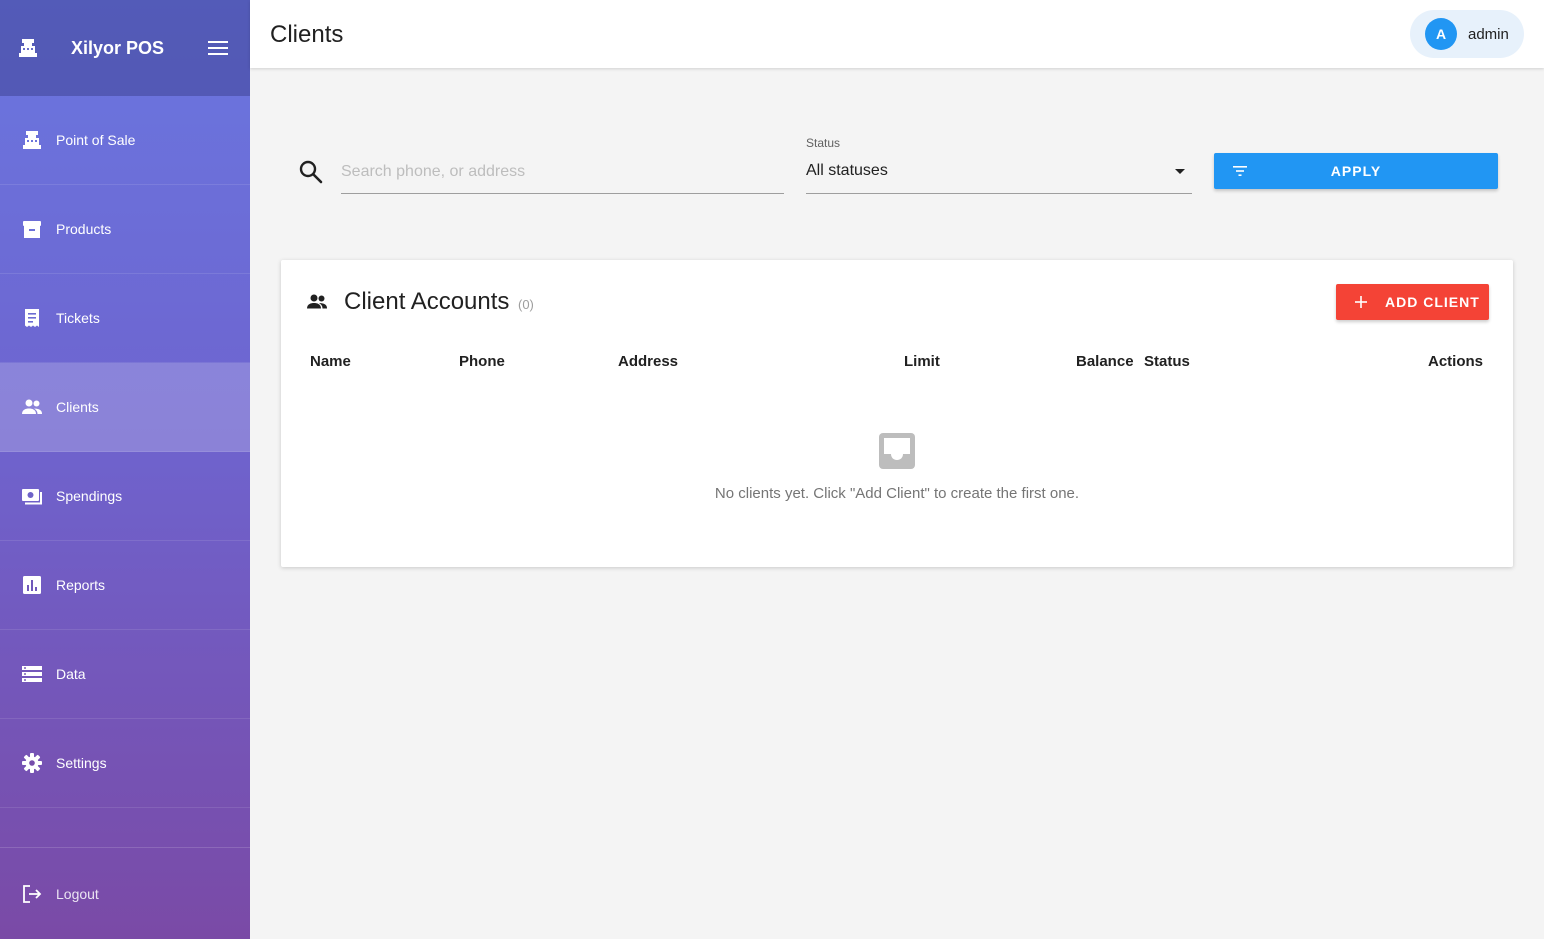 Image resolution: width=1544 pixels, height=939 pixels. What do you see at coordinates (125, 407) in the screenshot?
I see `sidebar-item-clients: Clients` at bounding box center [125, 407].